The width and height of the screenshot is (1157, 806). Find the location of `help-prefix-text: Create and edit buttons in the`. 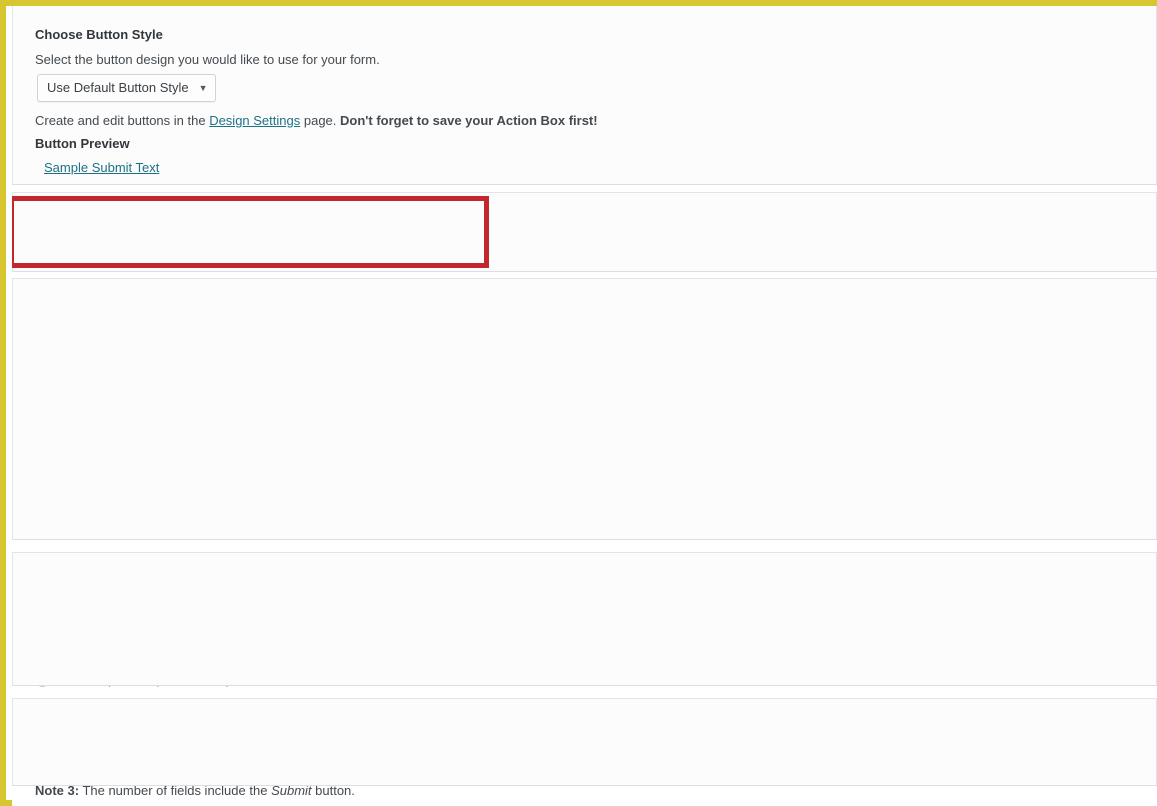

help-prefix-text: Create and edit buttons in the is located at coordinates (122, 120).